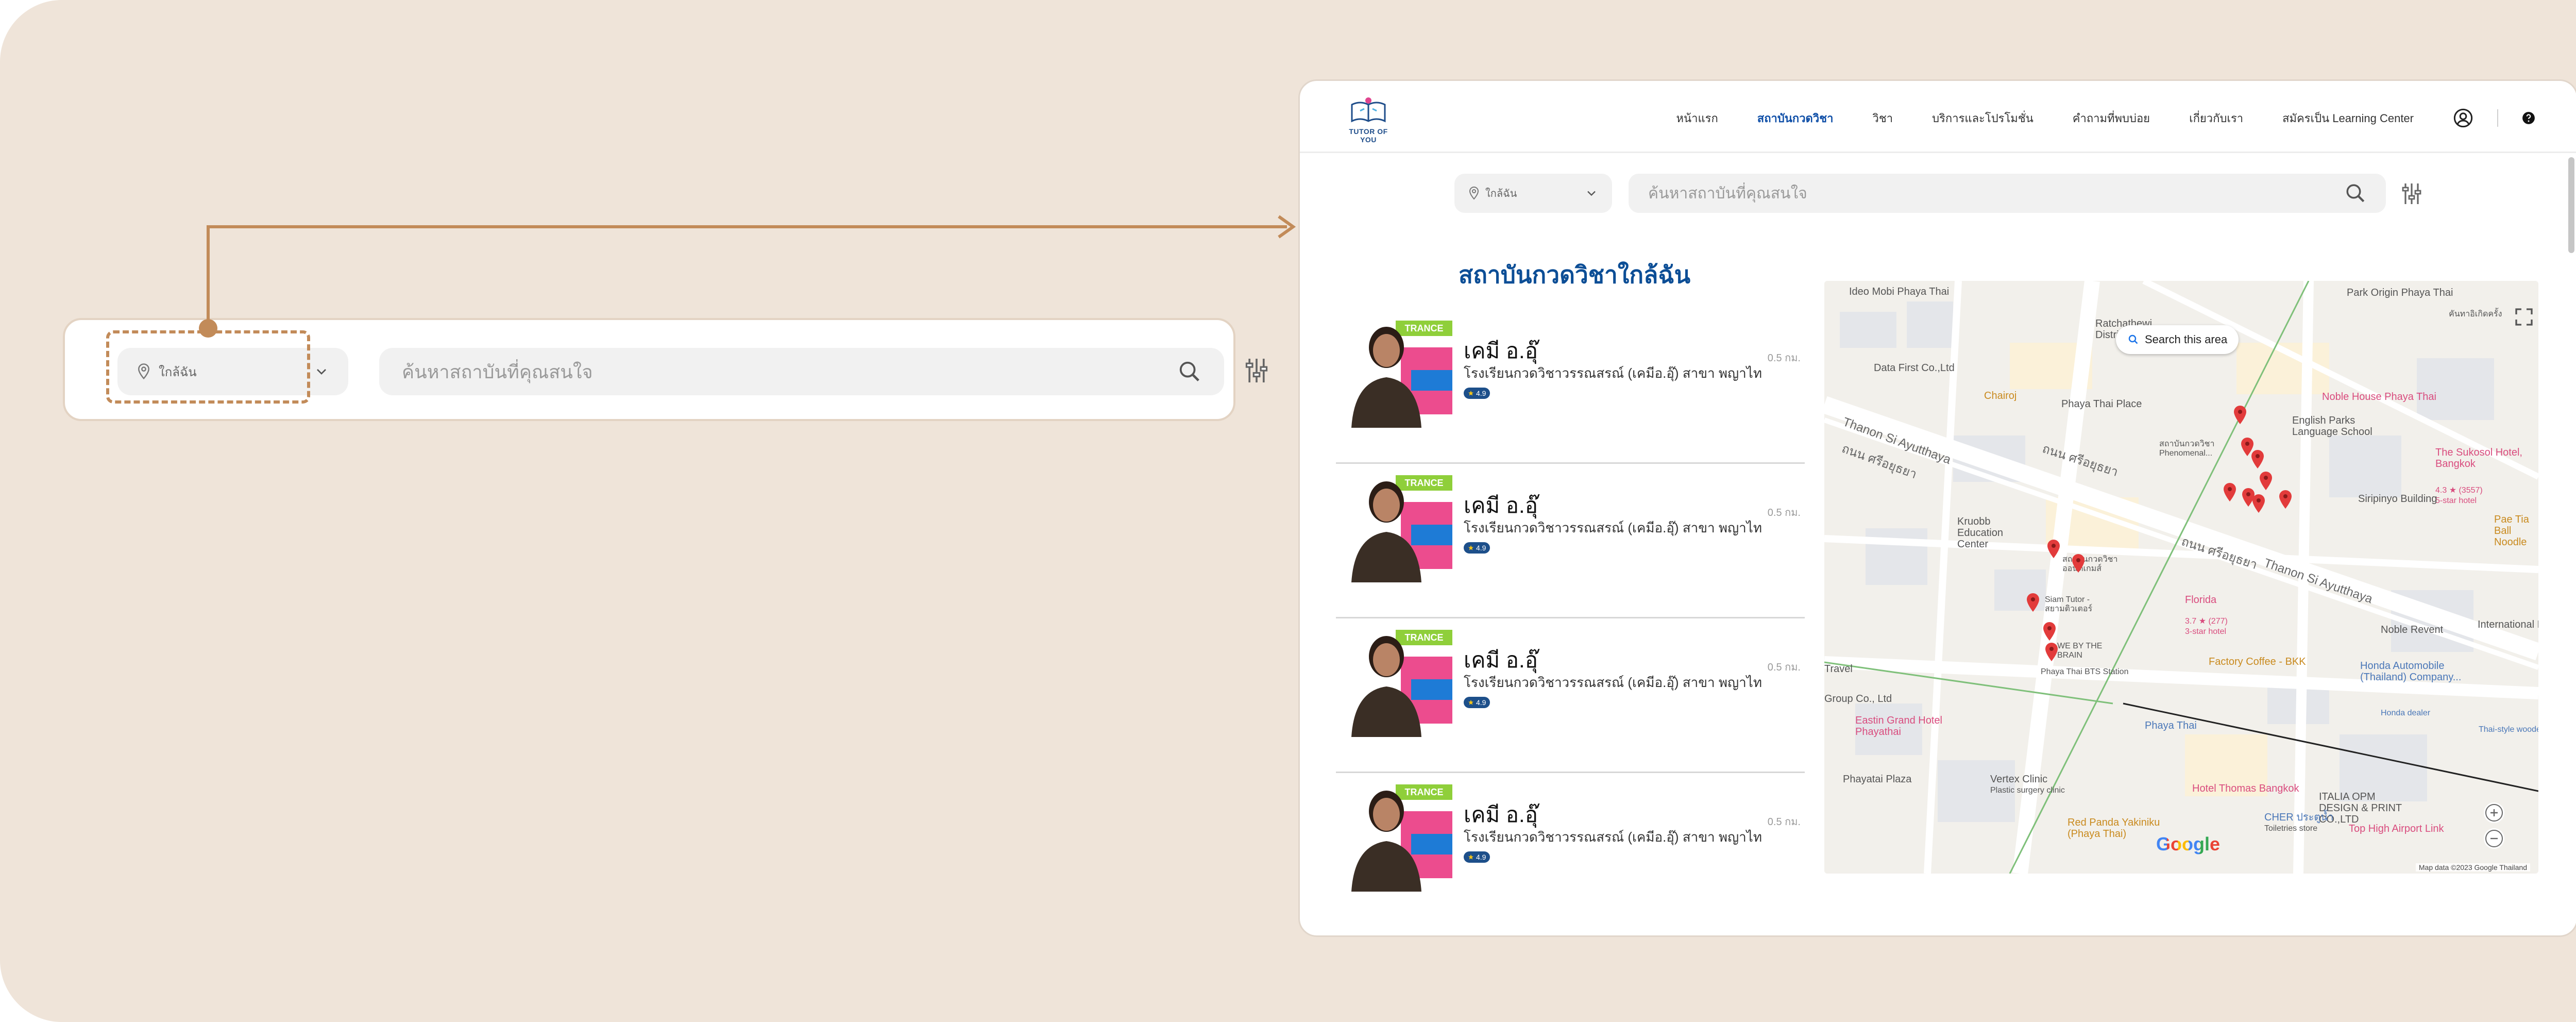 The image size is (2576, 1022). What do you see at coordinates (1501, 193) in the screenshot?
I see `location-dropdown-label: ใกล้ฉัน` at bounding box center [1501, 193].